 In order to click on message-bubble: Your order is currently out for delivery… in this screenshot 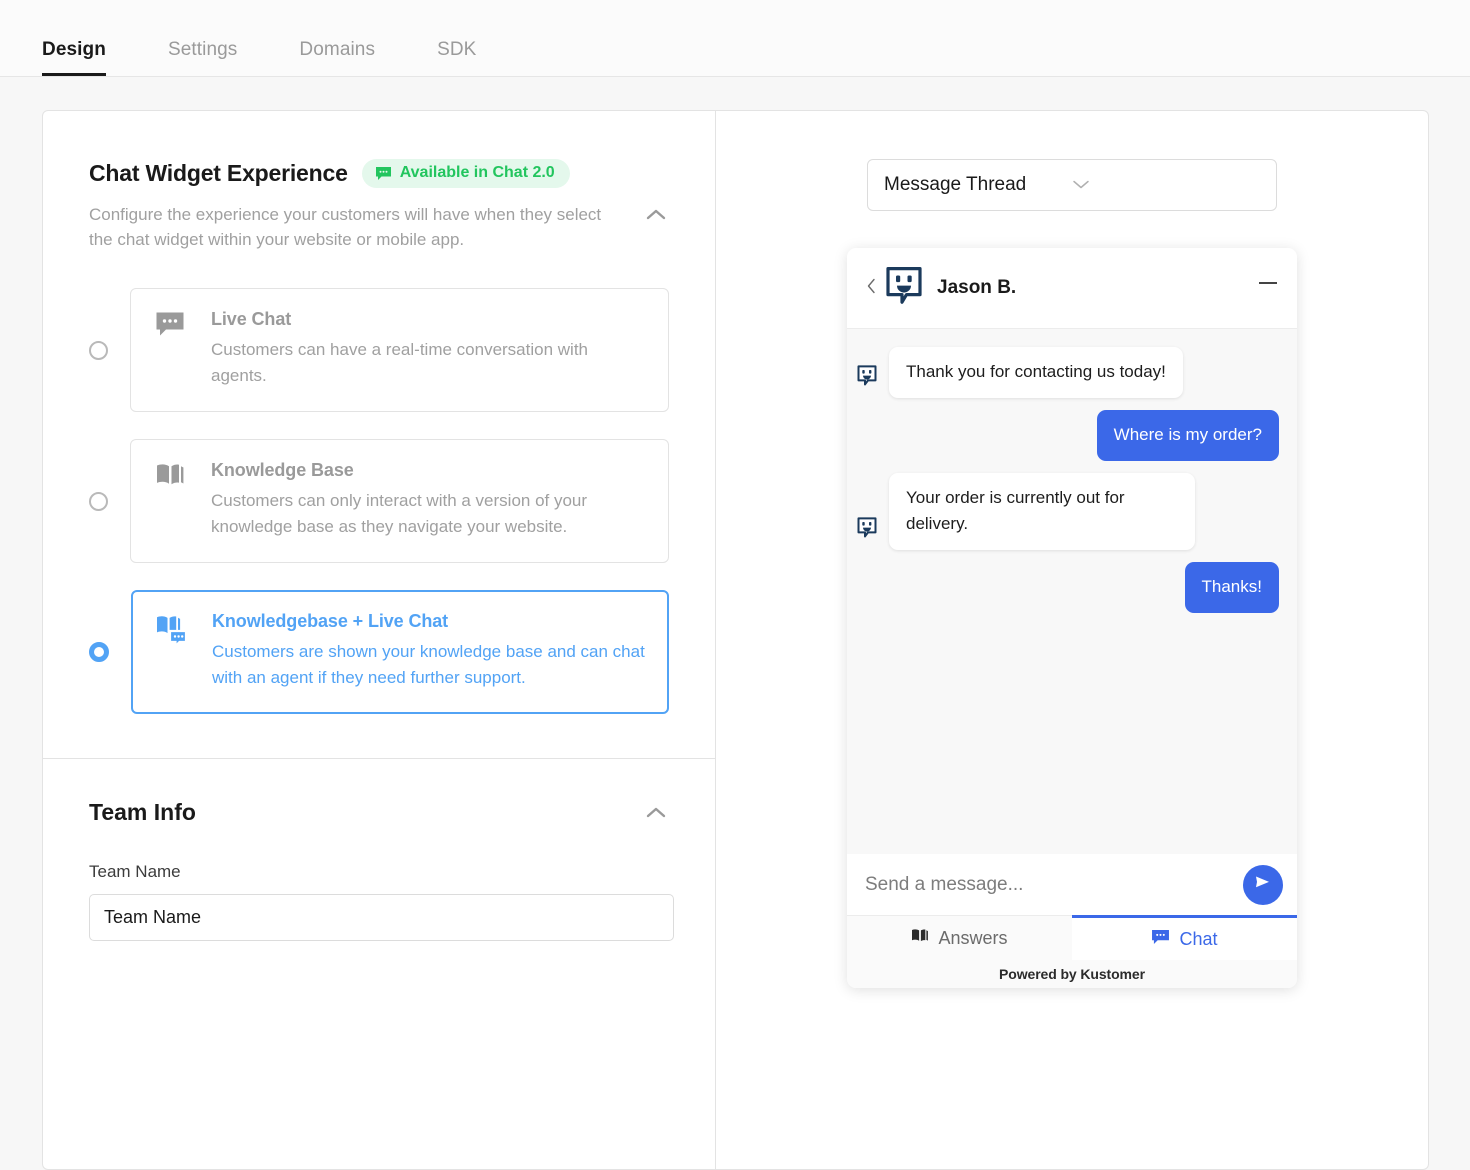, I will do `click(1042, 511)`.